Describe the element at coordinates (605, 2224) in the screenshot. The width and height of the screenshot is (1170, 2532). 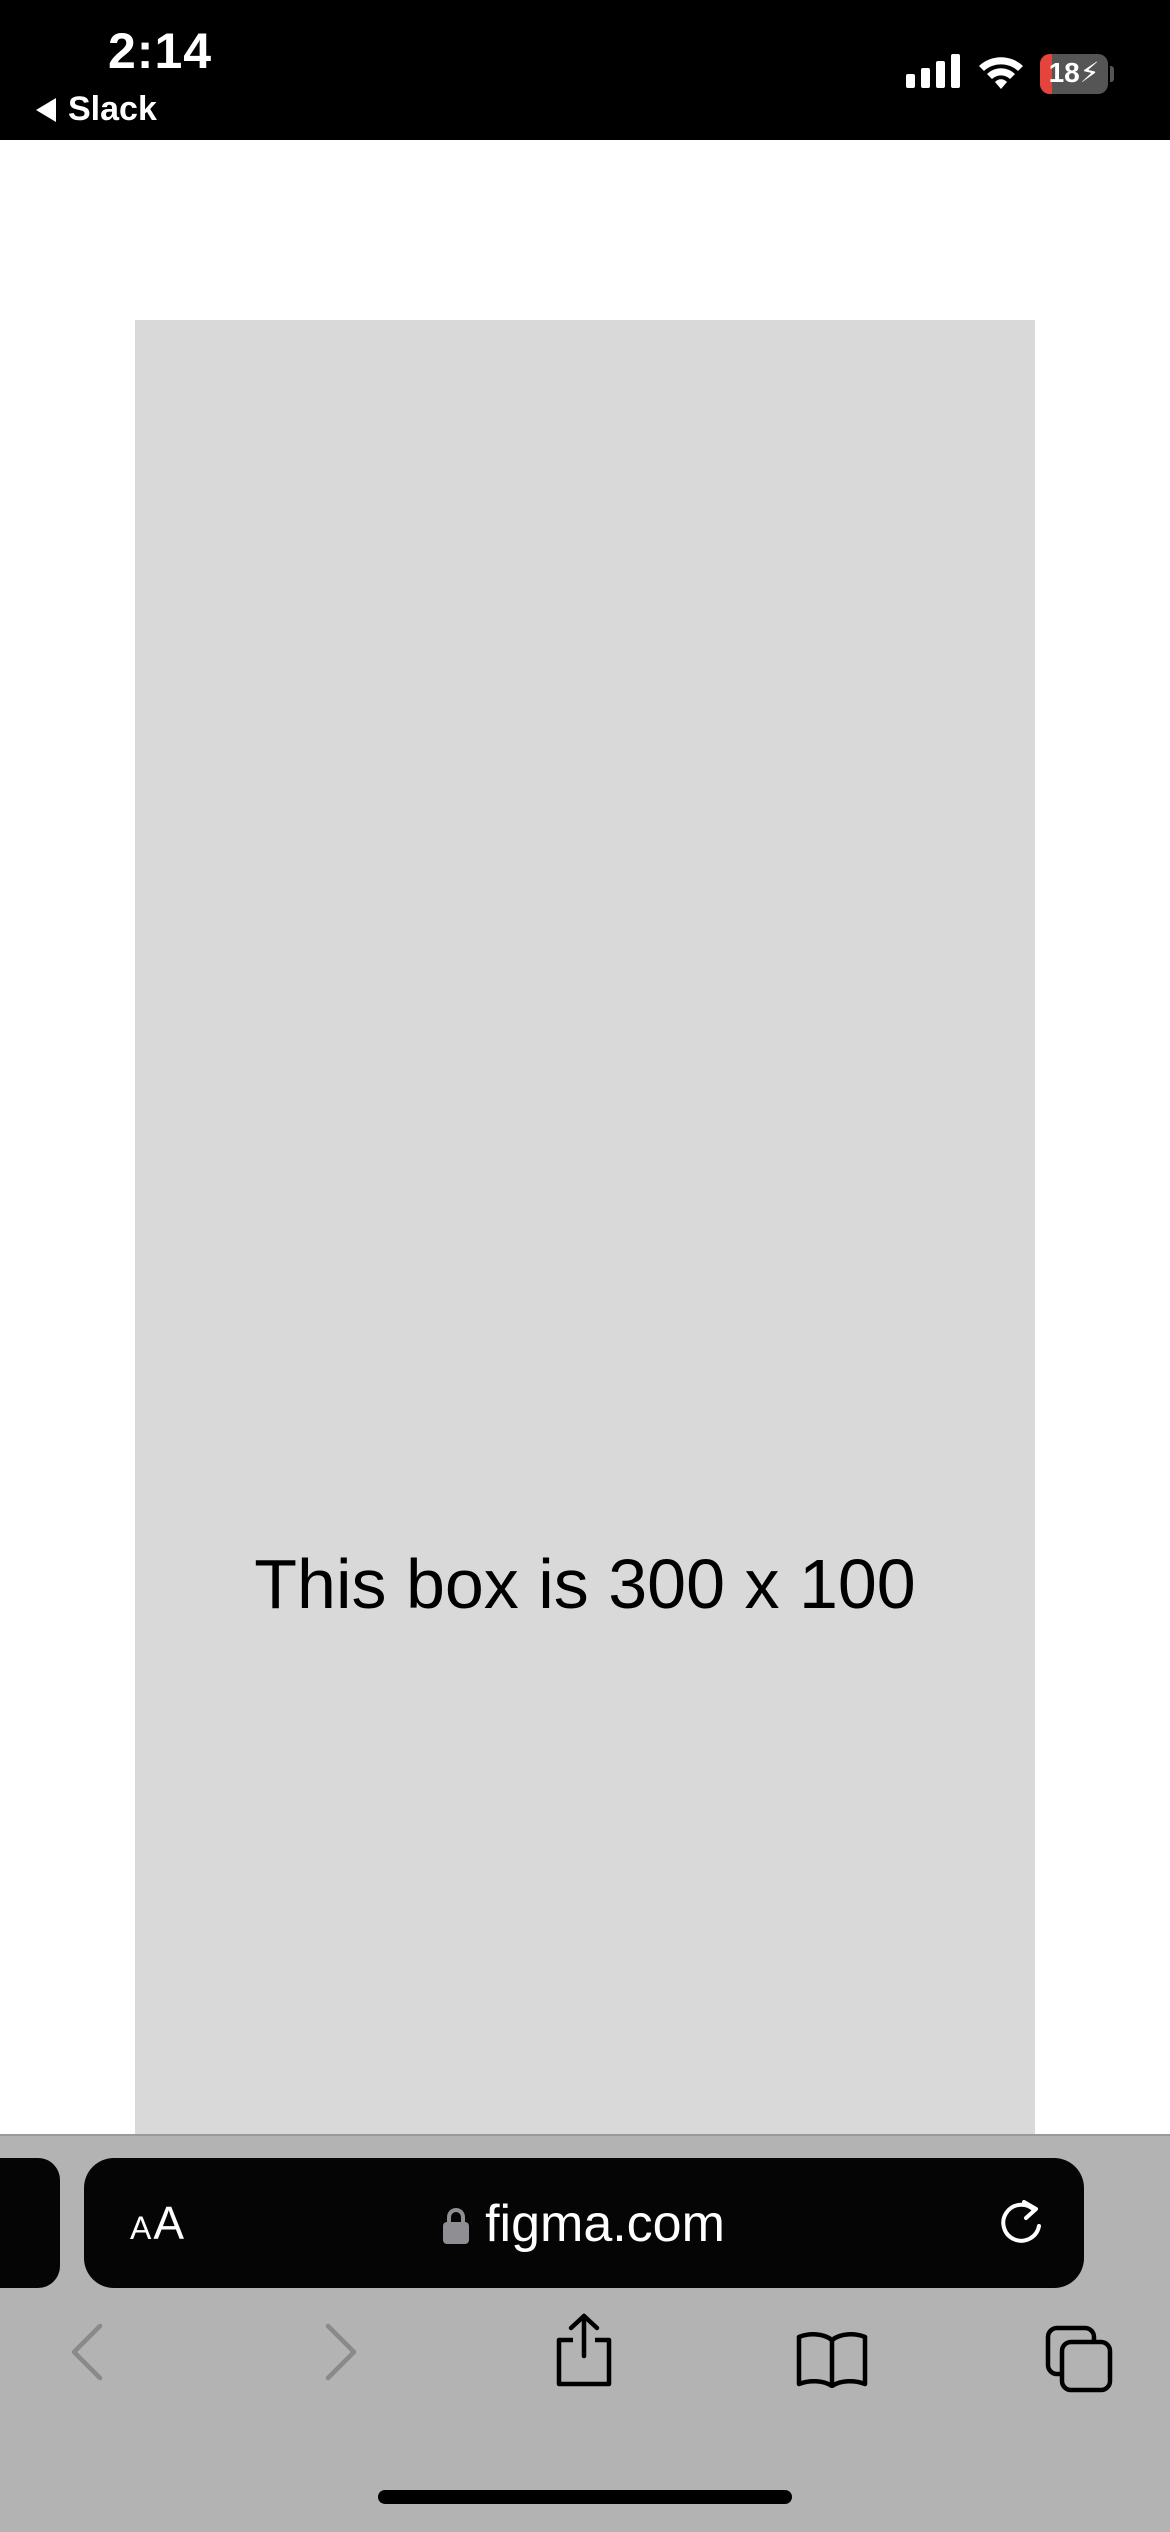
I see `url-text: figma.com` at that location.